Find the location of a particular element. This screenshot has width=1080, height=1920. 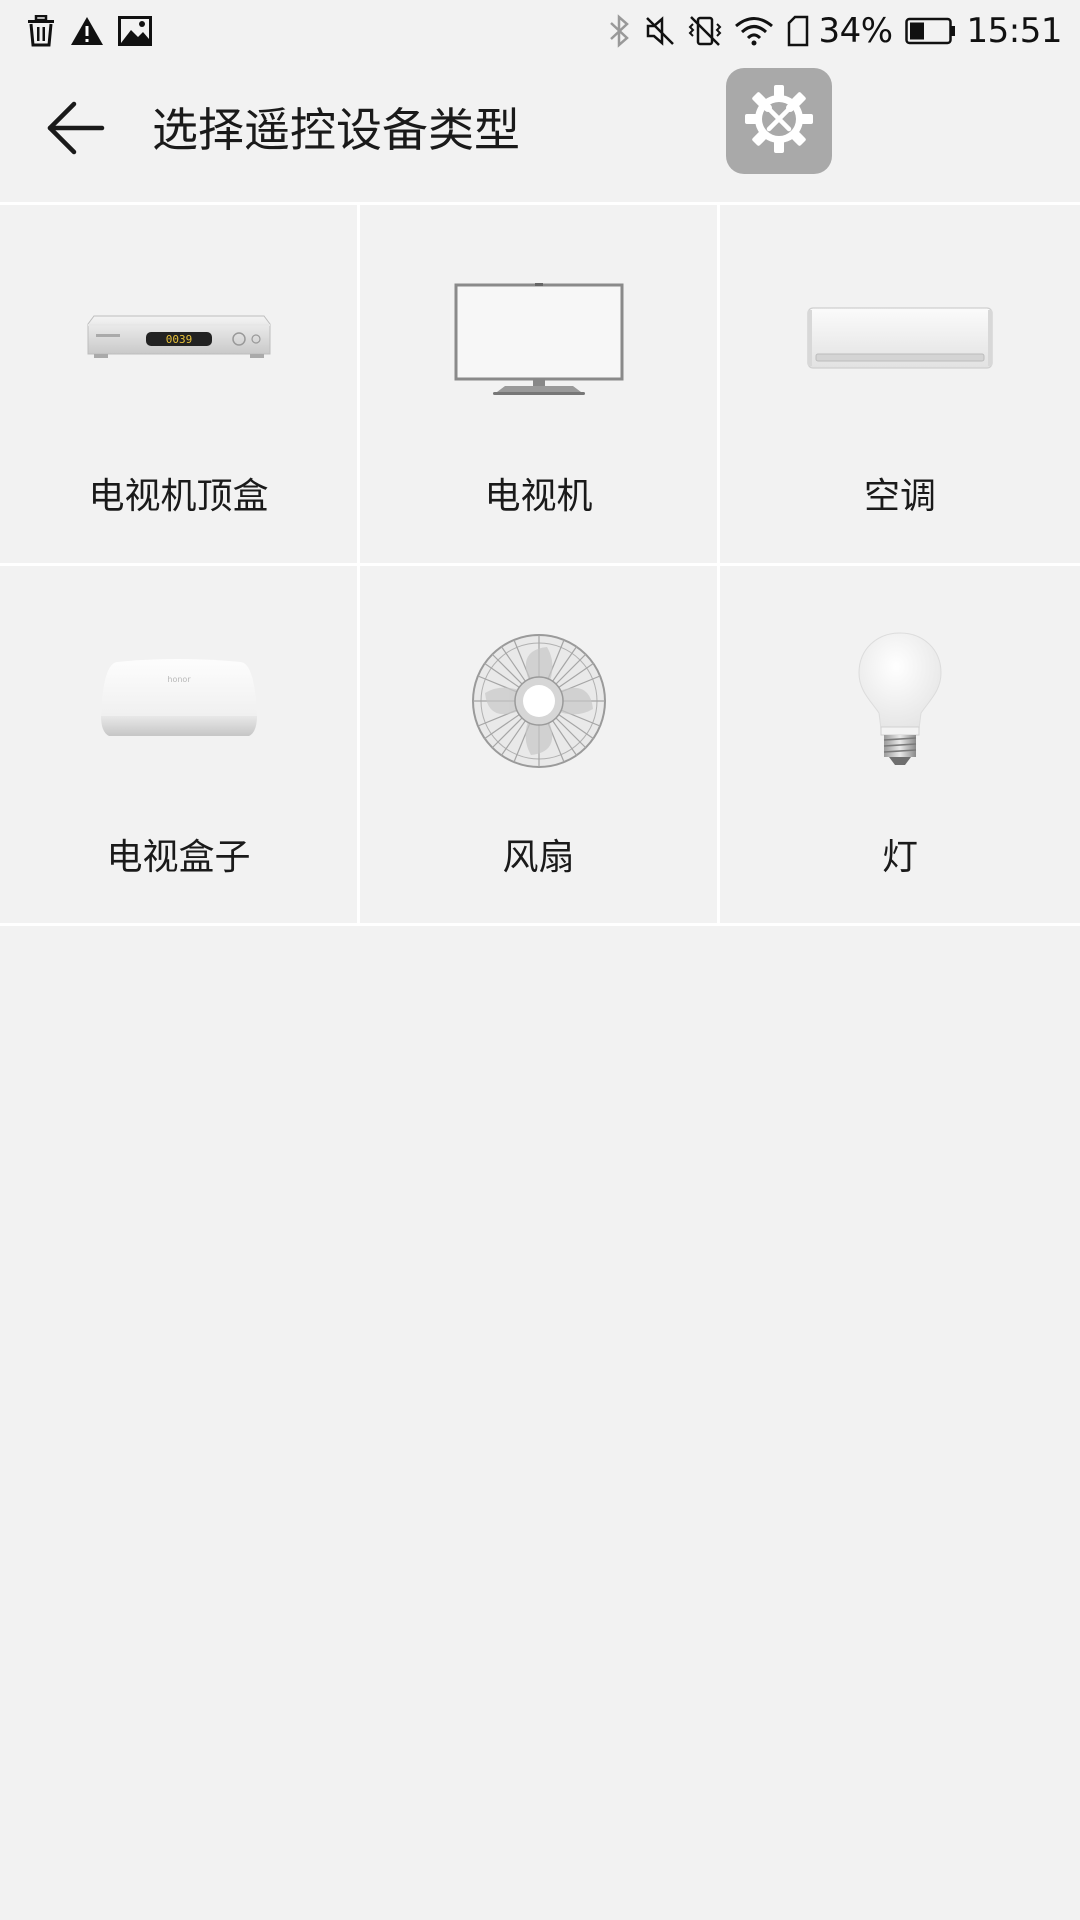

warning-icon is located at coordinates (87, 31).